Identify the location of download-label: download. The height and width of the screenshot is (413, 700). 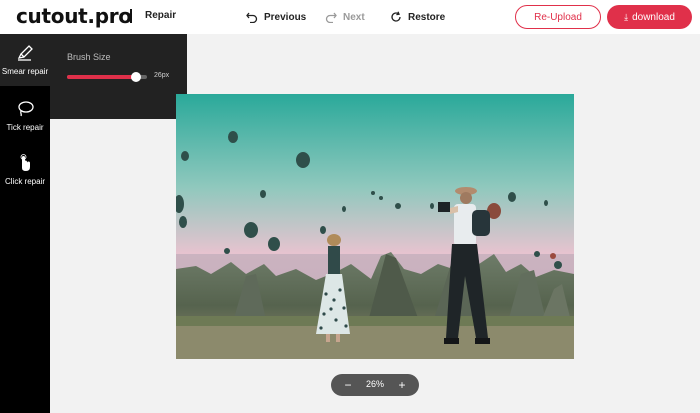
(653, 17).